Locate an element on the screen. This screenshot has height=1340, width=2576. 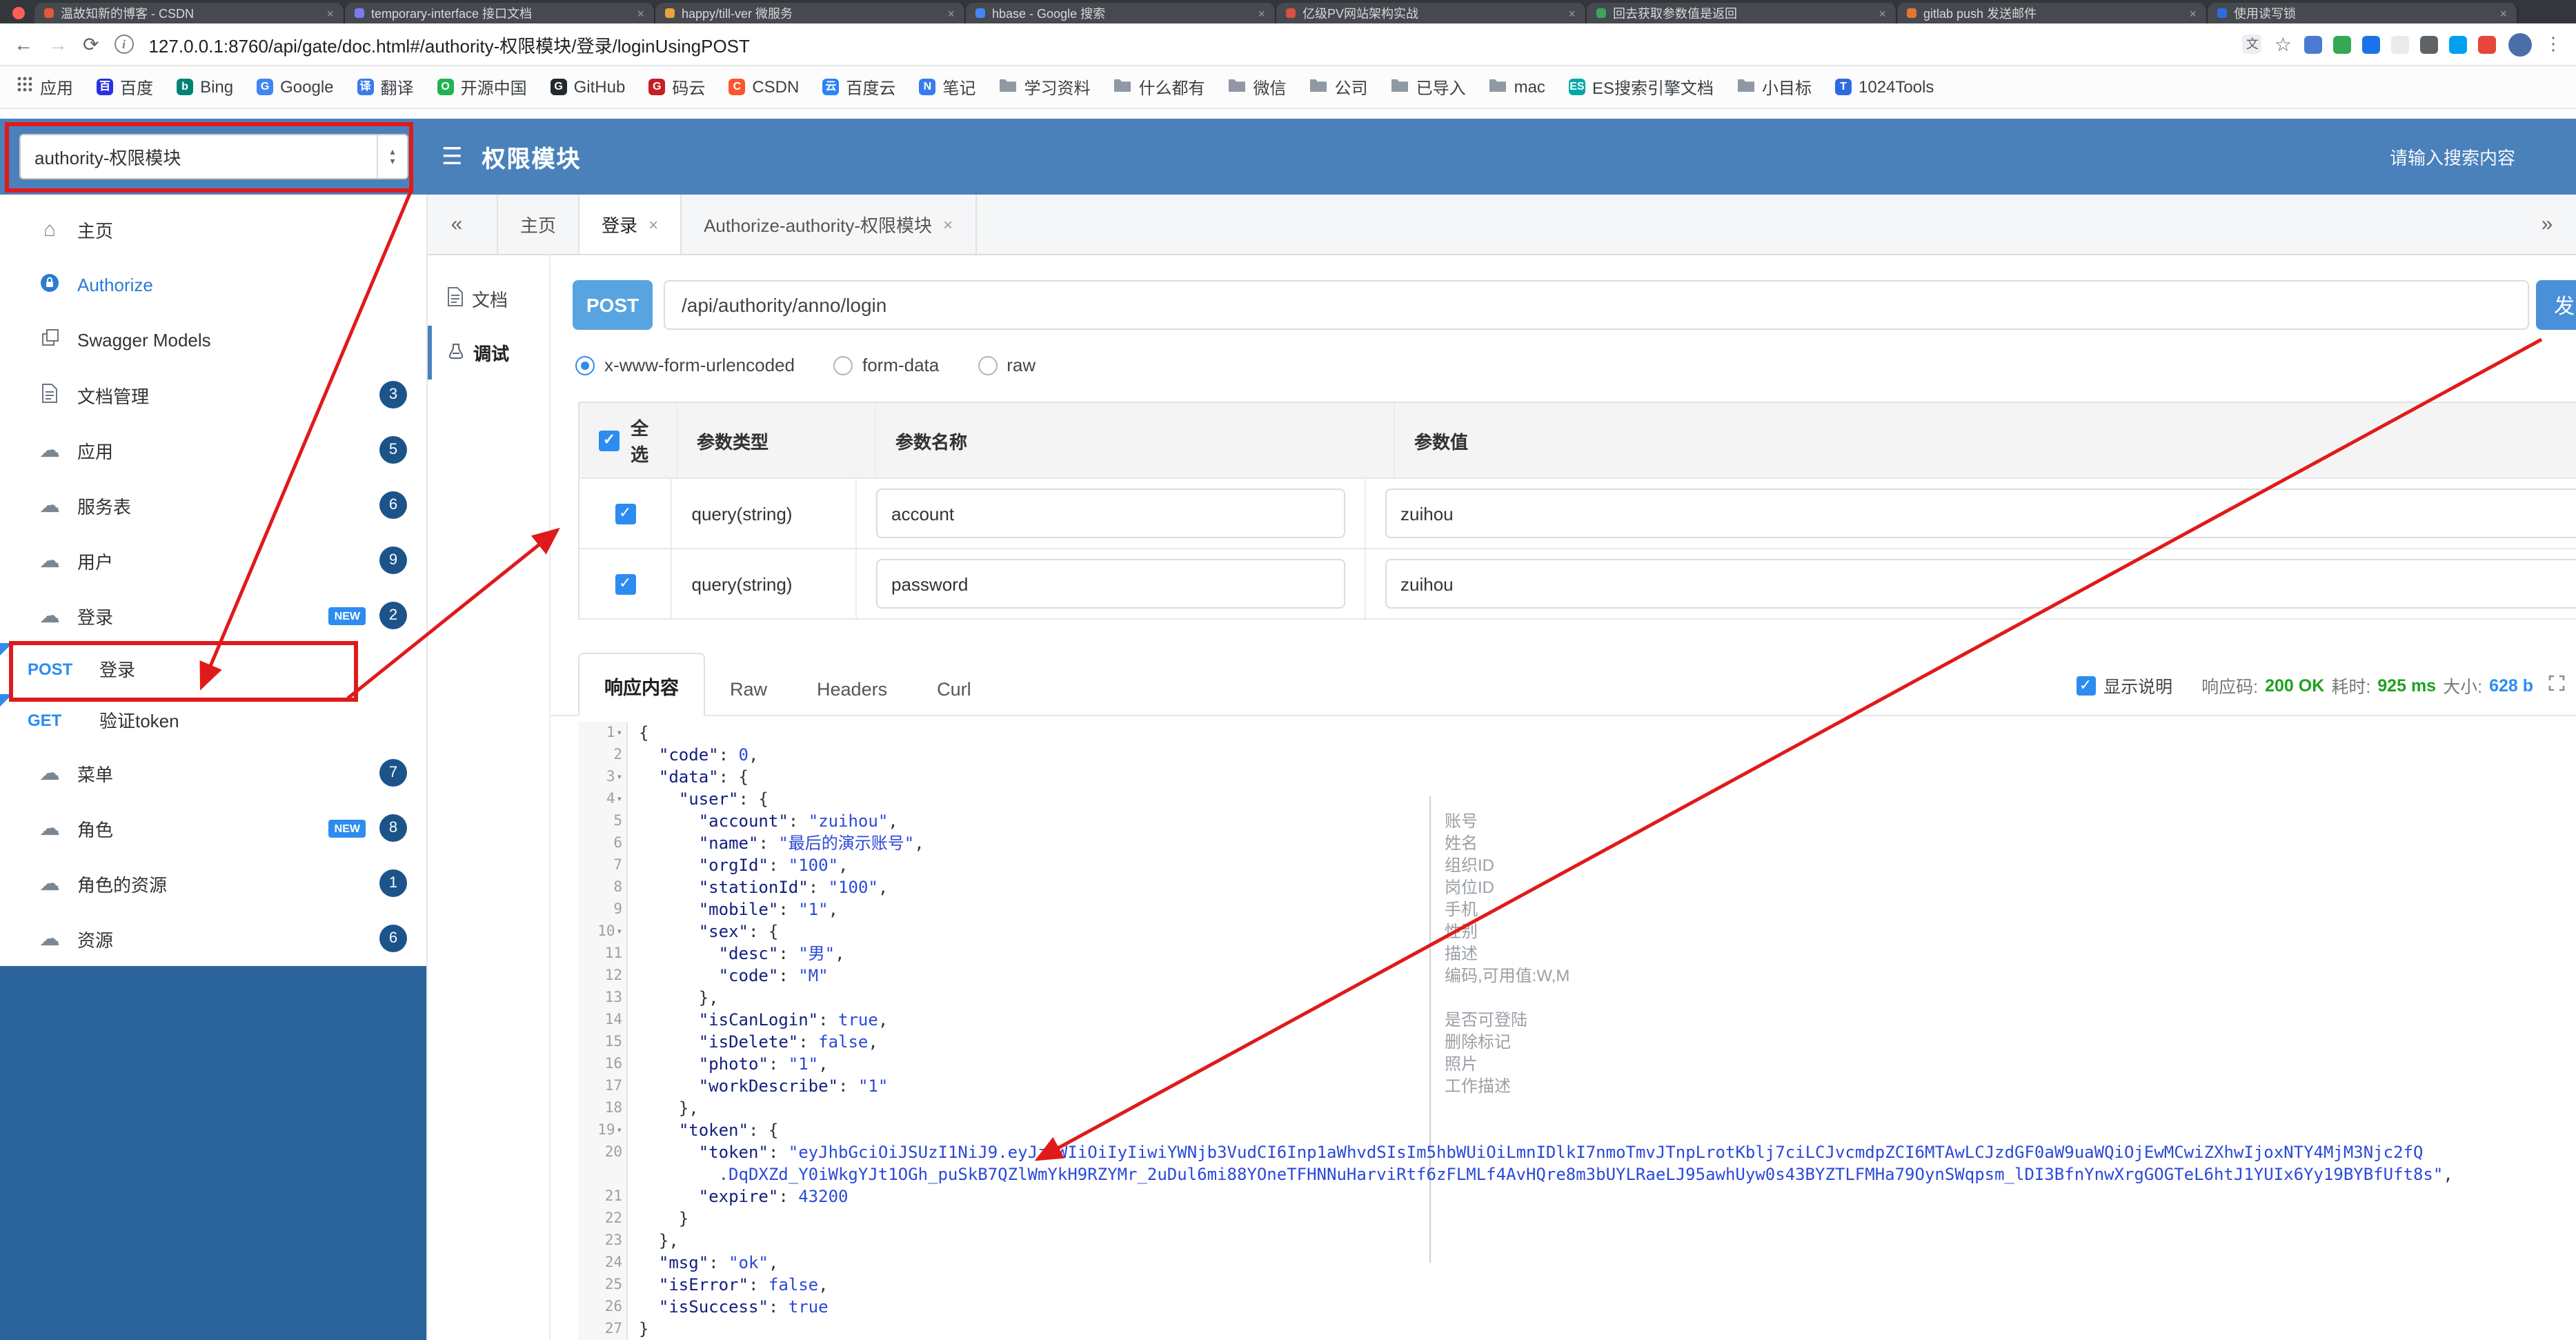
line-number: 20 is located at coordinates (603, 1163).